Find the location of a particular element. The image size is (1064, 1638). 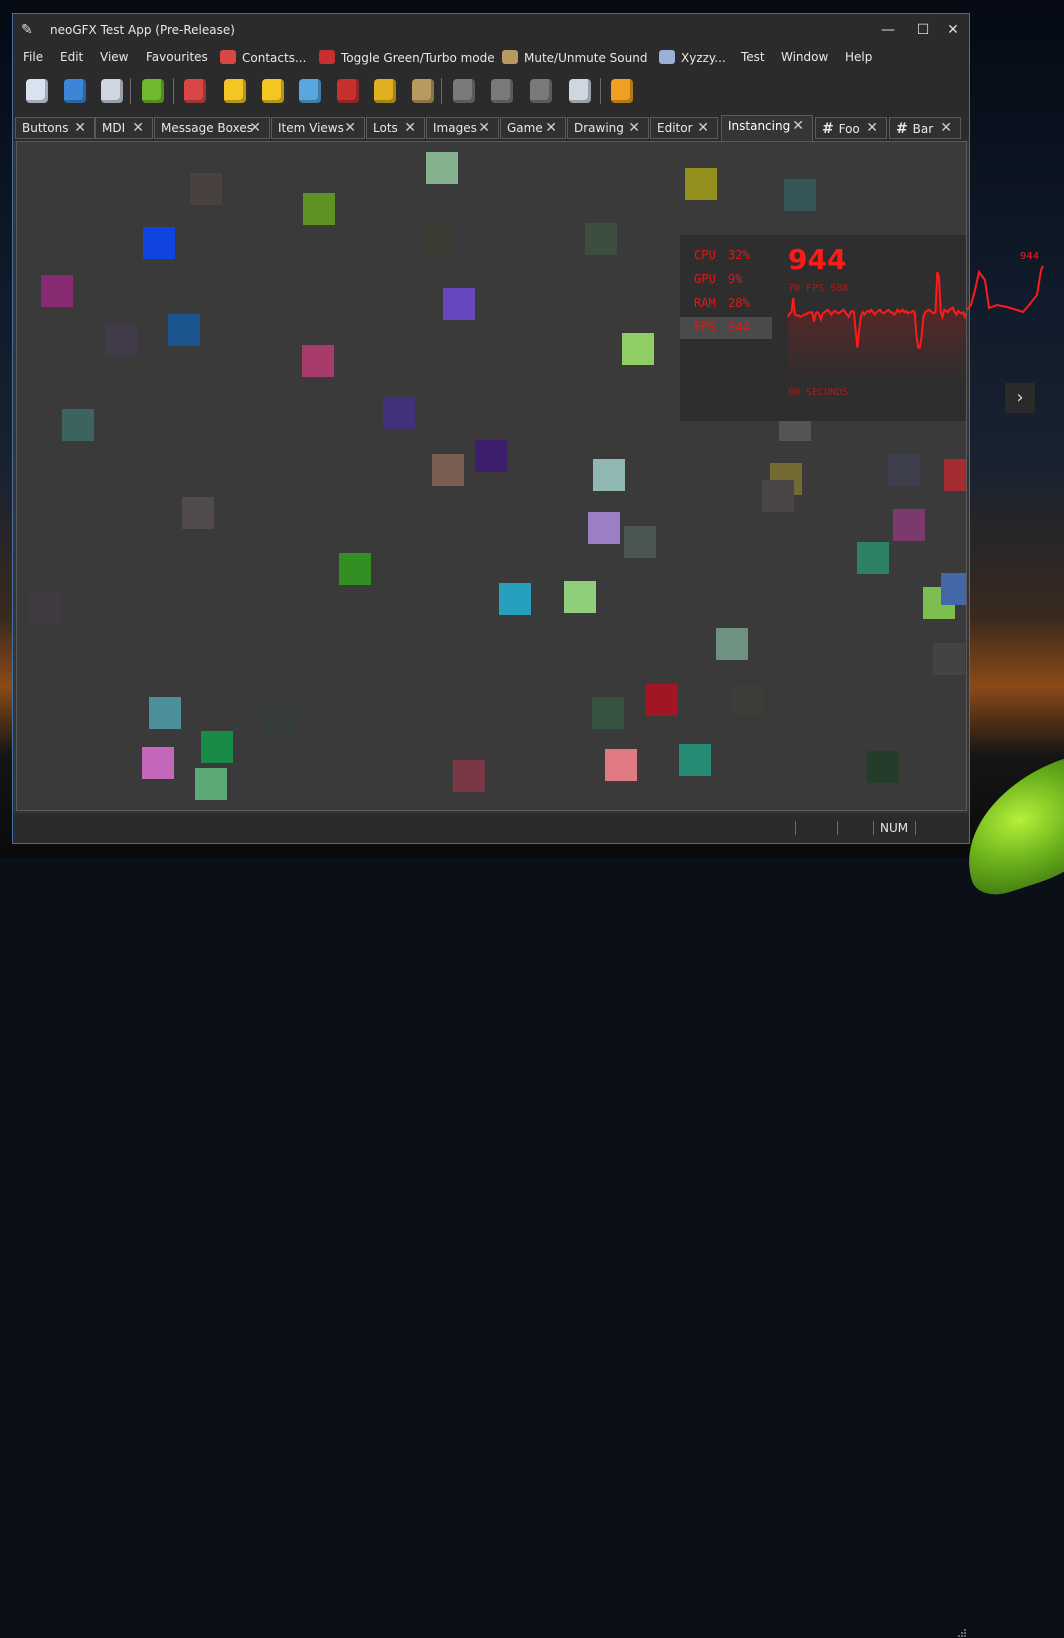

minimize-icon: — is located at coordinates (888, 30).